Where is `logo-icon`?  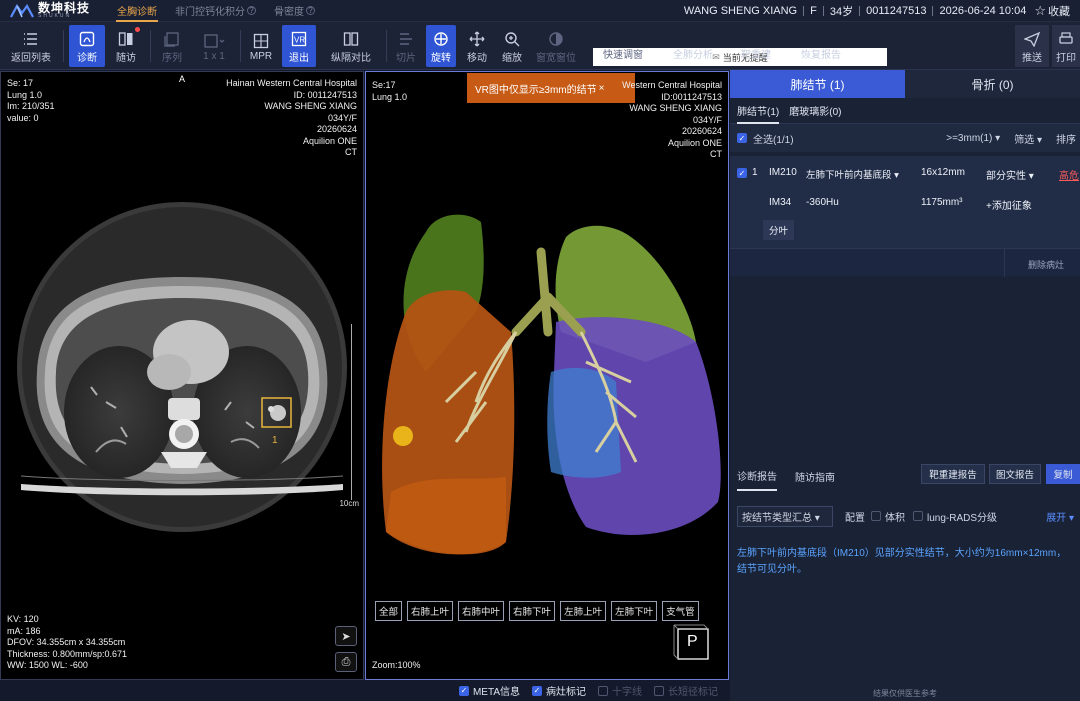 logo-icon is located at coordinates (22, 10).